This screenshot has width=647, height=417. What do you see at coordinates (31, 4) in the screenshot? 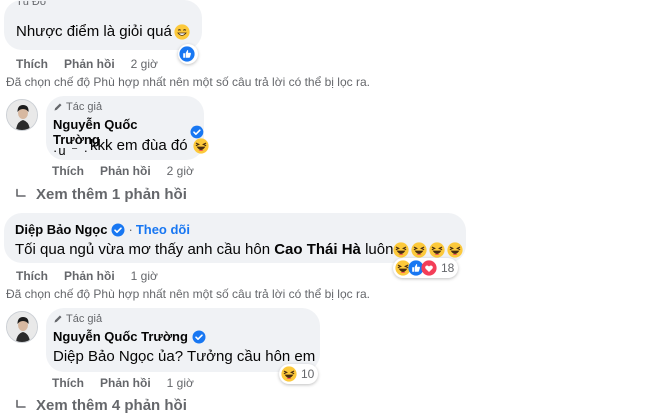
I see `comment-author: Tú Đỗ` at bounding box center [31, 4].